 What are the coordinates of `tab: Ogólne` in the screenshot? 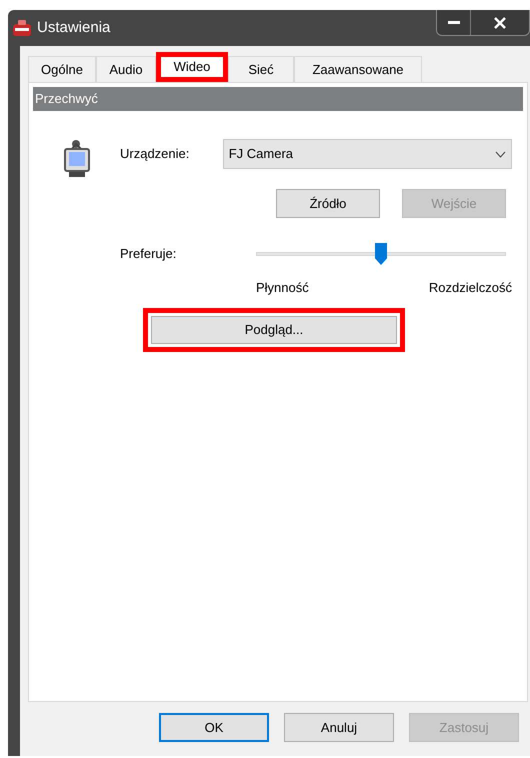 It's located at (62, 69).